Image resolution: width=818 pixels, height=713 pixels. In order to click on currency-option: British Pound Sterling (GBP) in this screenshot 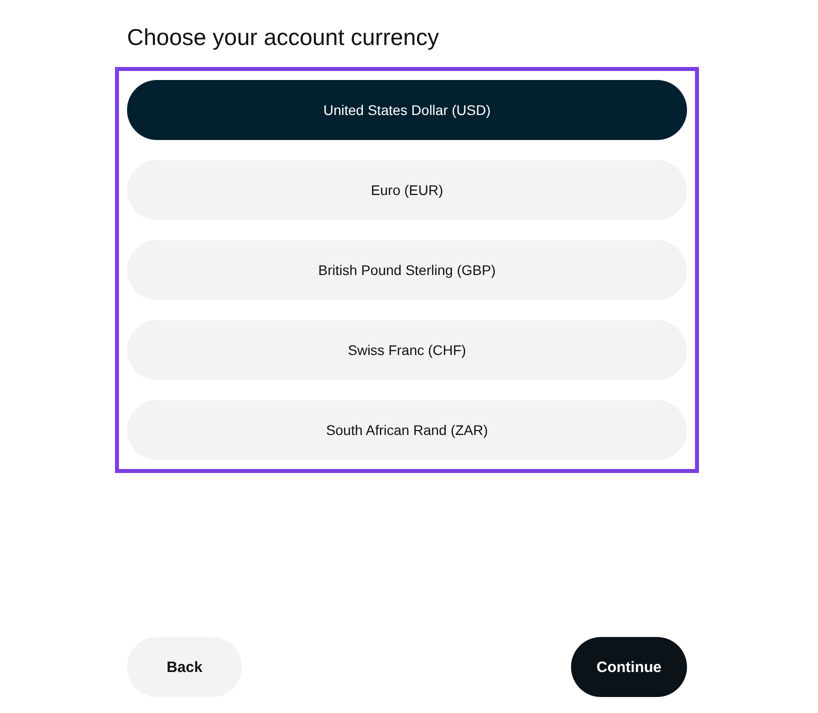, I will do `click(407, 270)`.